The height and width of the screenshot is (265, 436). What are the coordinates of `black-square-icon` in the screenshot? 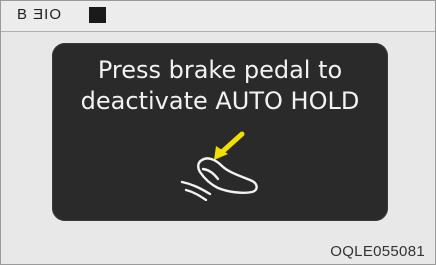 It's located at (97, 15).